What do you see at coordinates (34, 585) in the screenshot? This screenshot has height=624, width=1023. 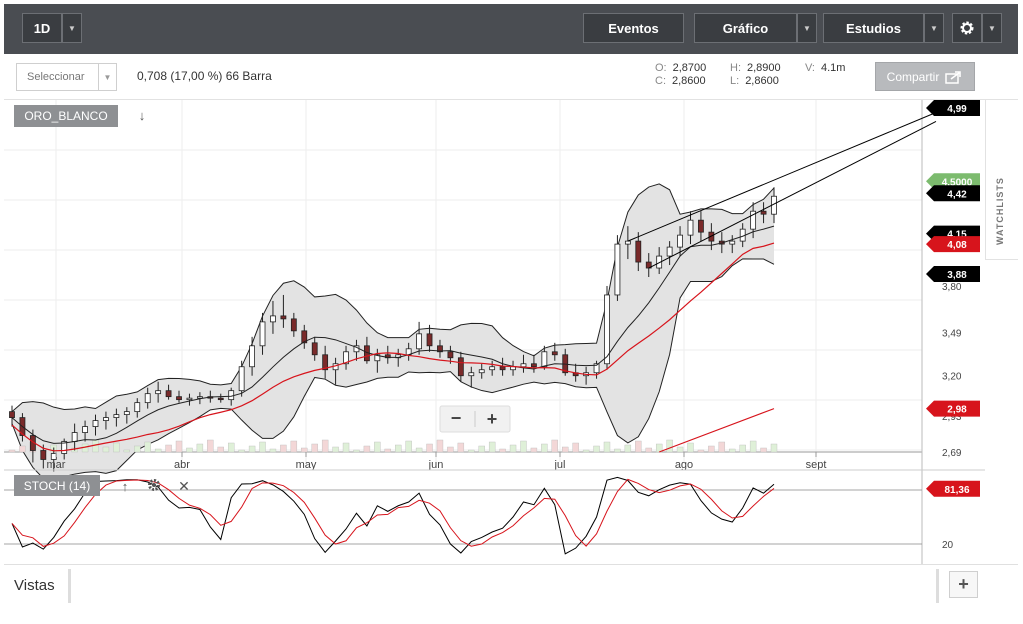 I see `views-label: Vistas` at bounding box center [34, 585].